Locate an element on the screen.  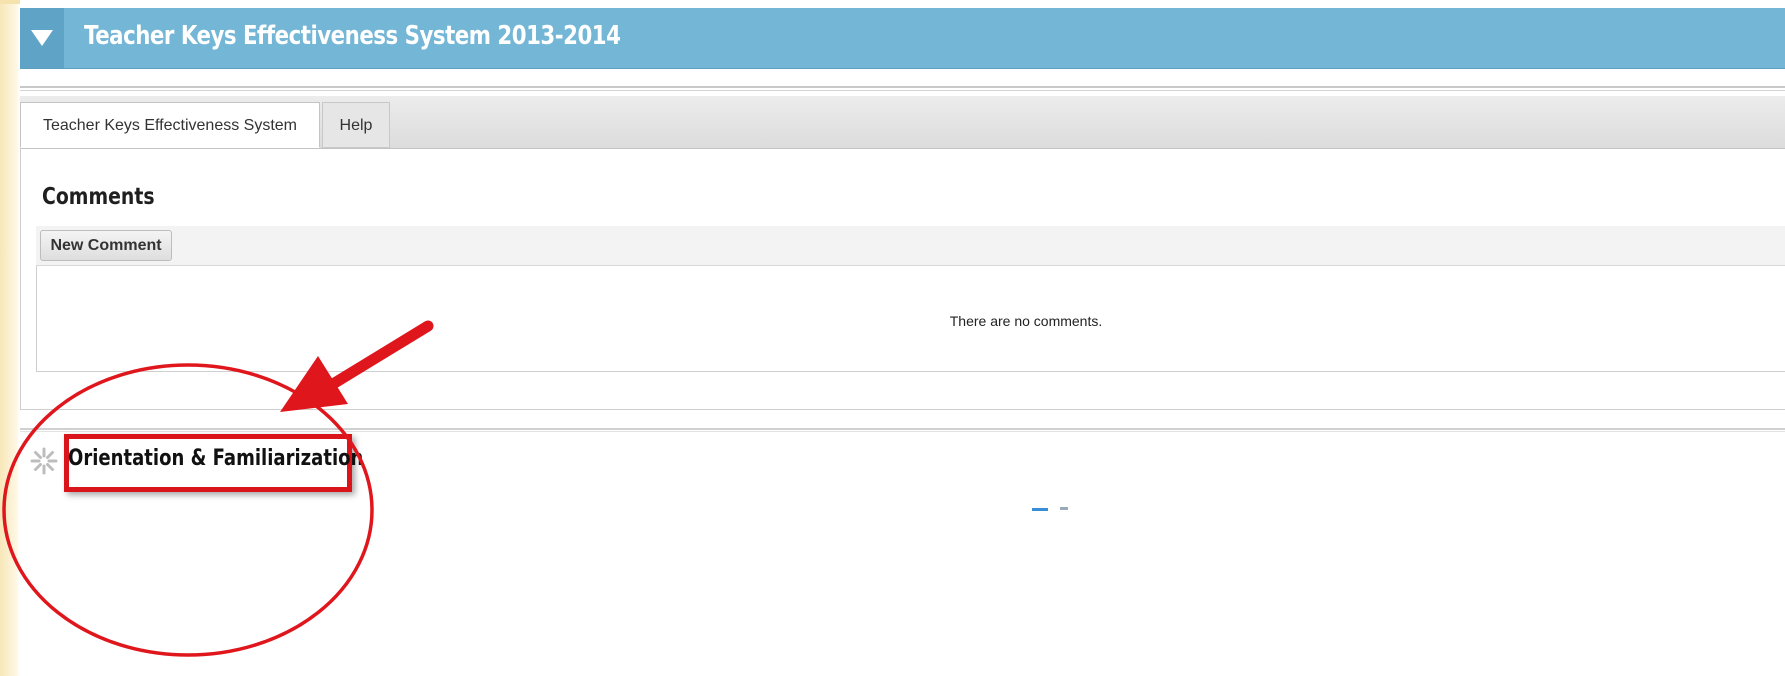
tab-help: Help is located at coordinates (356, 125).